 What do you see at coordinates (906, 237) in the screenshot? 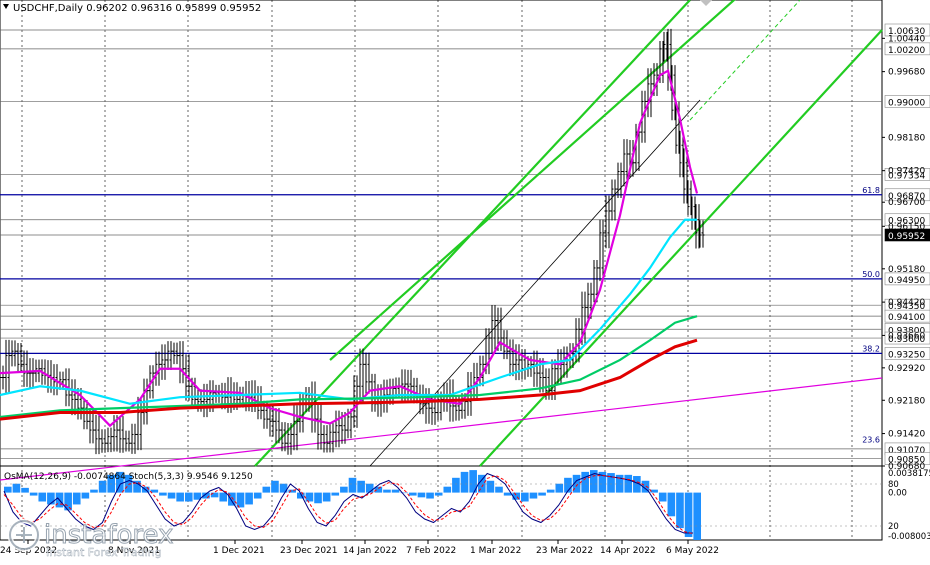
I see `level-label: 0.95952` at bounding box center [906, 237].